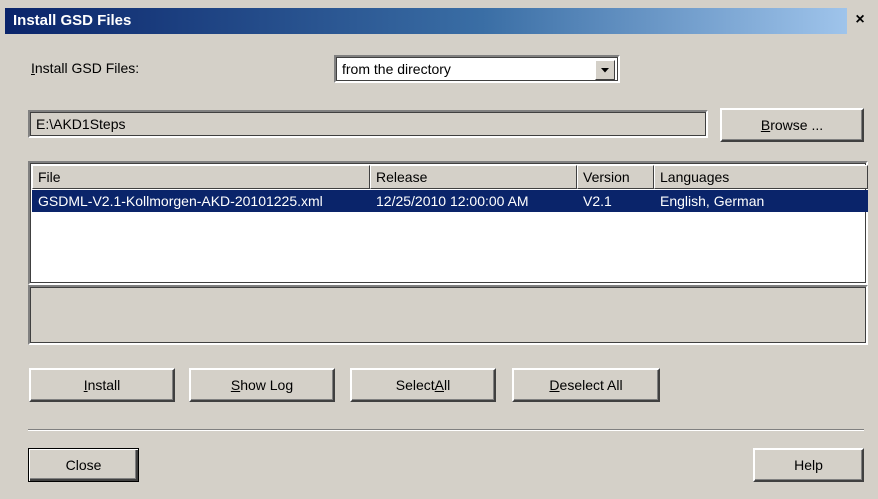 The image size is (878, 499). What do you see at coordinates (180, 201) in the screenshot?
I see `row-file: GSDML-V2.1-Kollmorgen-AKD-20101225.xml` at bounding box center [180, 201].